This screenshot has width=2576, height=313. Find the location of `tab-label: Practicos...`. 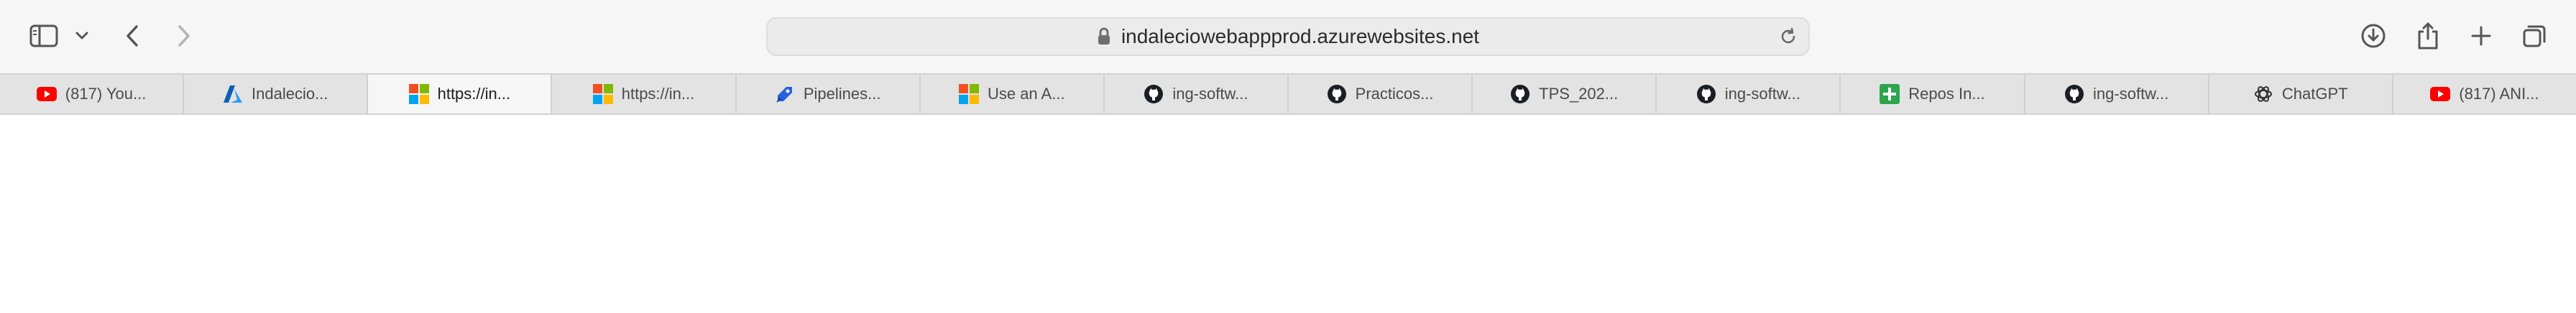

tab-label: Practicos... is located at coordinates (1394, 94).